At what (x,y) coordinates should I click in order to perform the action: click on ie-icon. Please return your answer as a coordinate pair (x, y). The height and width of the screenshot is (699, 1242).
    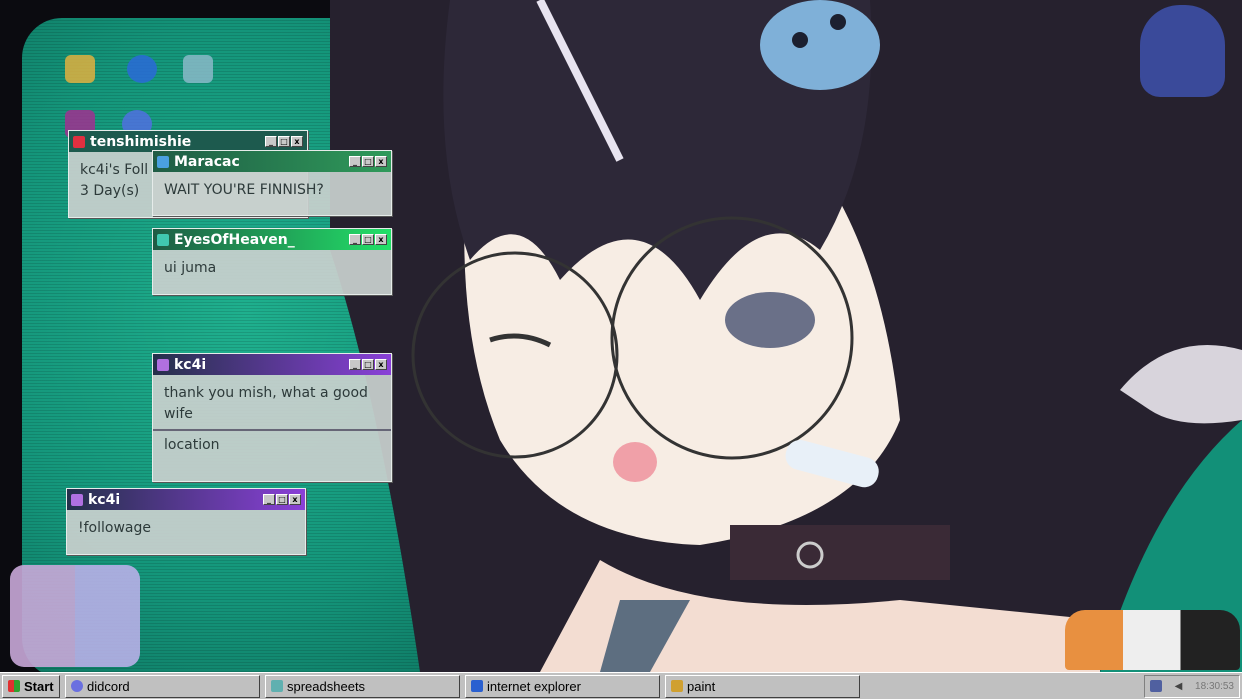
    Looking at the image, I should click on (477, 686).